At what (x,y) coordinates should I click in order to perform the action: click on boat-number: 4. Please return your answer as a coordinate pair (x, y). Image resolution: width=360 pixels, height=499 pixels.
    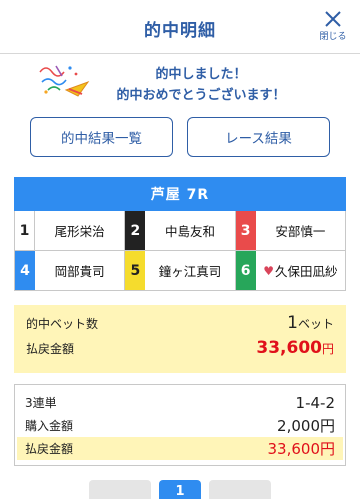
    Looking at the image, I should click on (25, 270).